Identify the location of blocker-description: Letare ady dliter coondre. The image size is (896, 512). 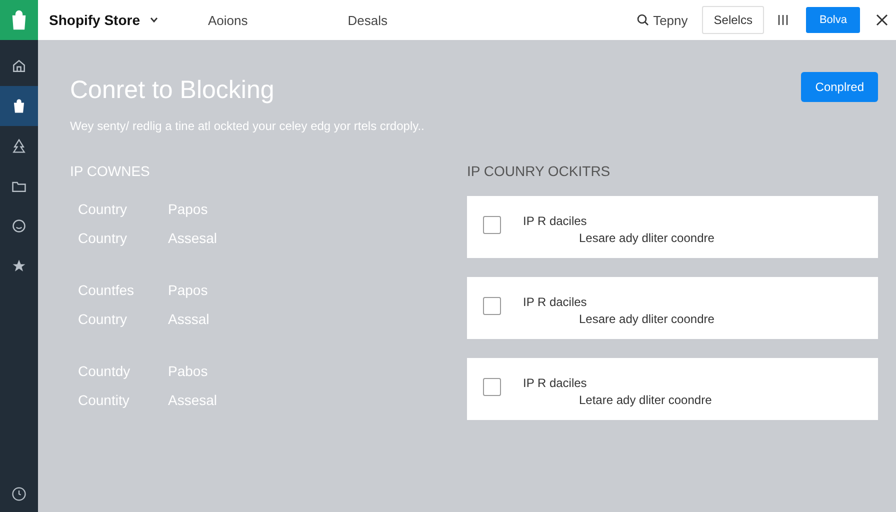
(645, 400).